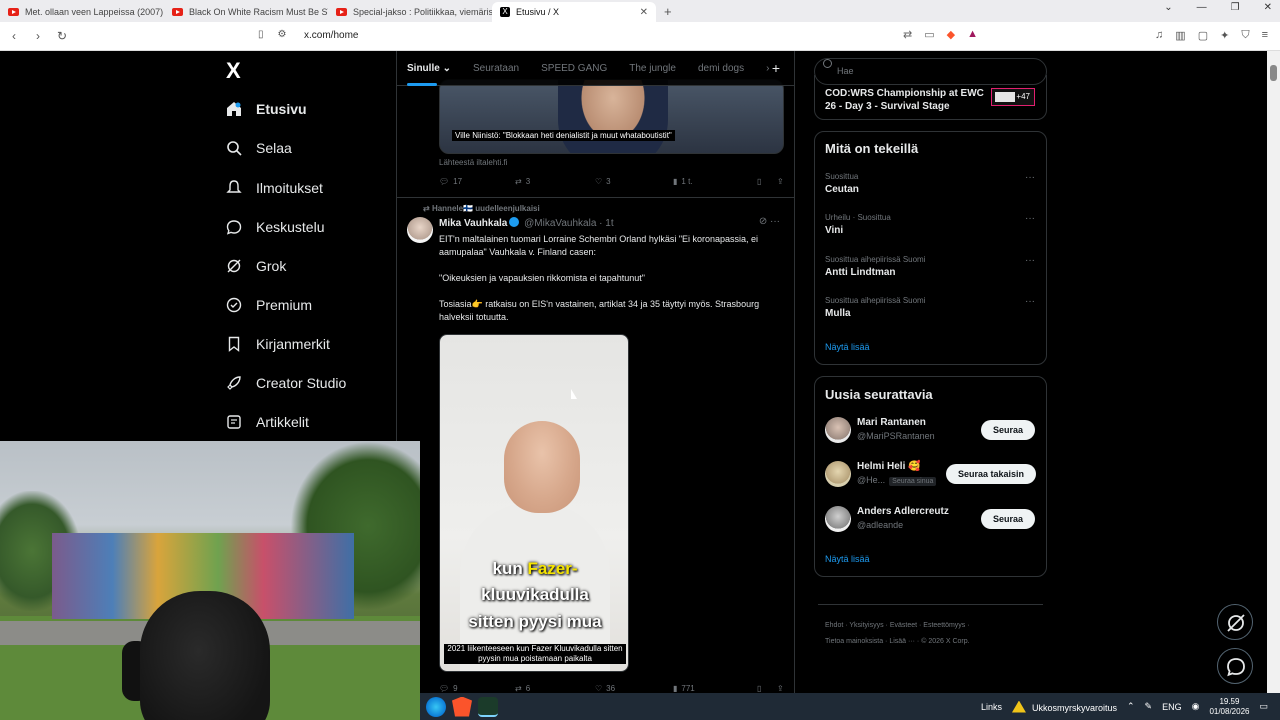 This screenshot has width=1280, height=720. I want to click on nav-notifications: Ilmoitukset, so click(274, 188).